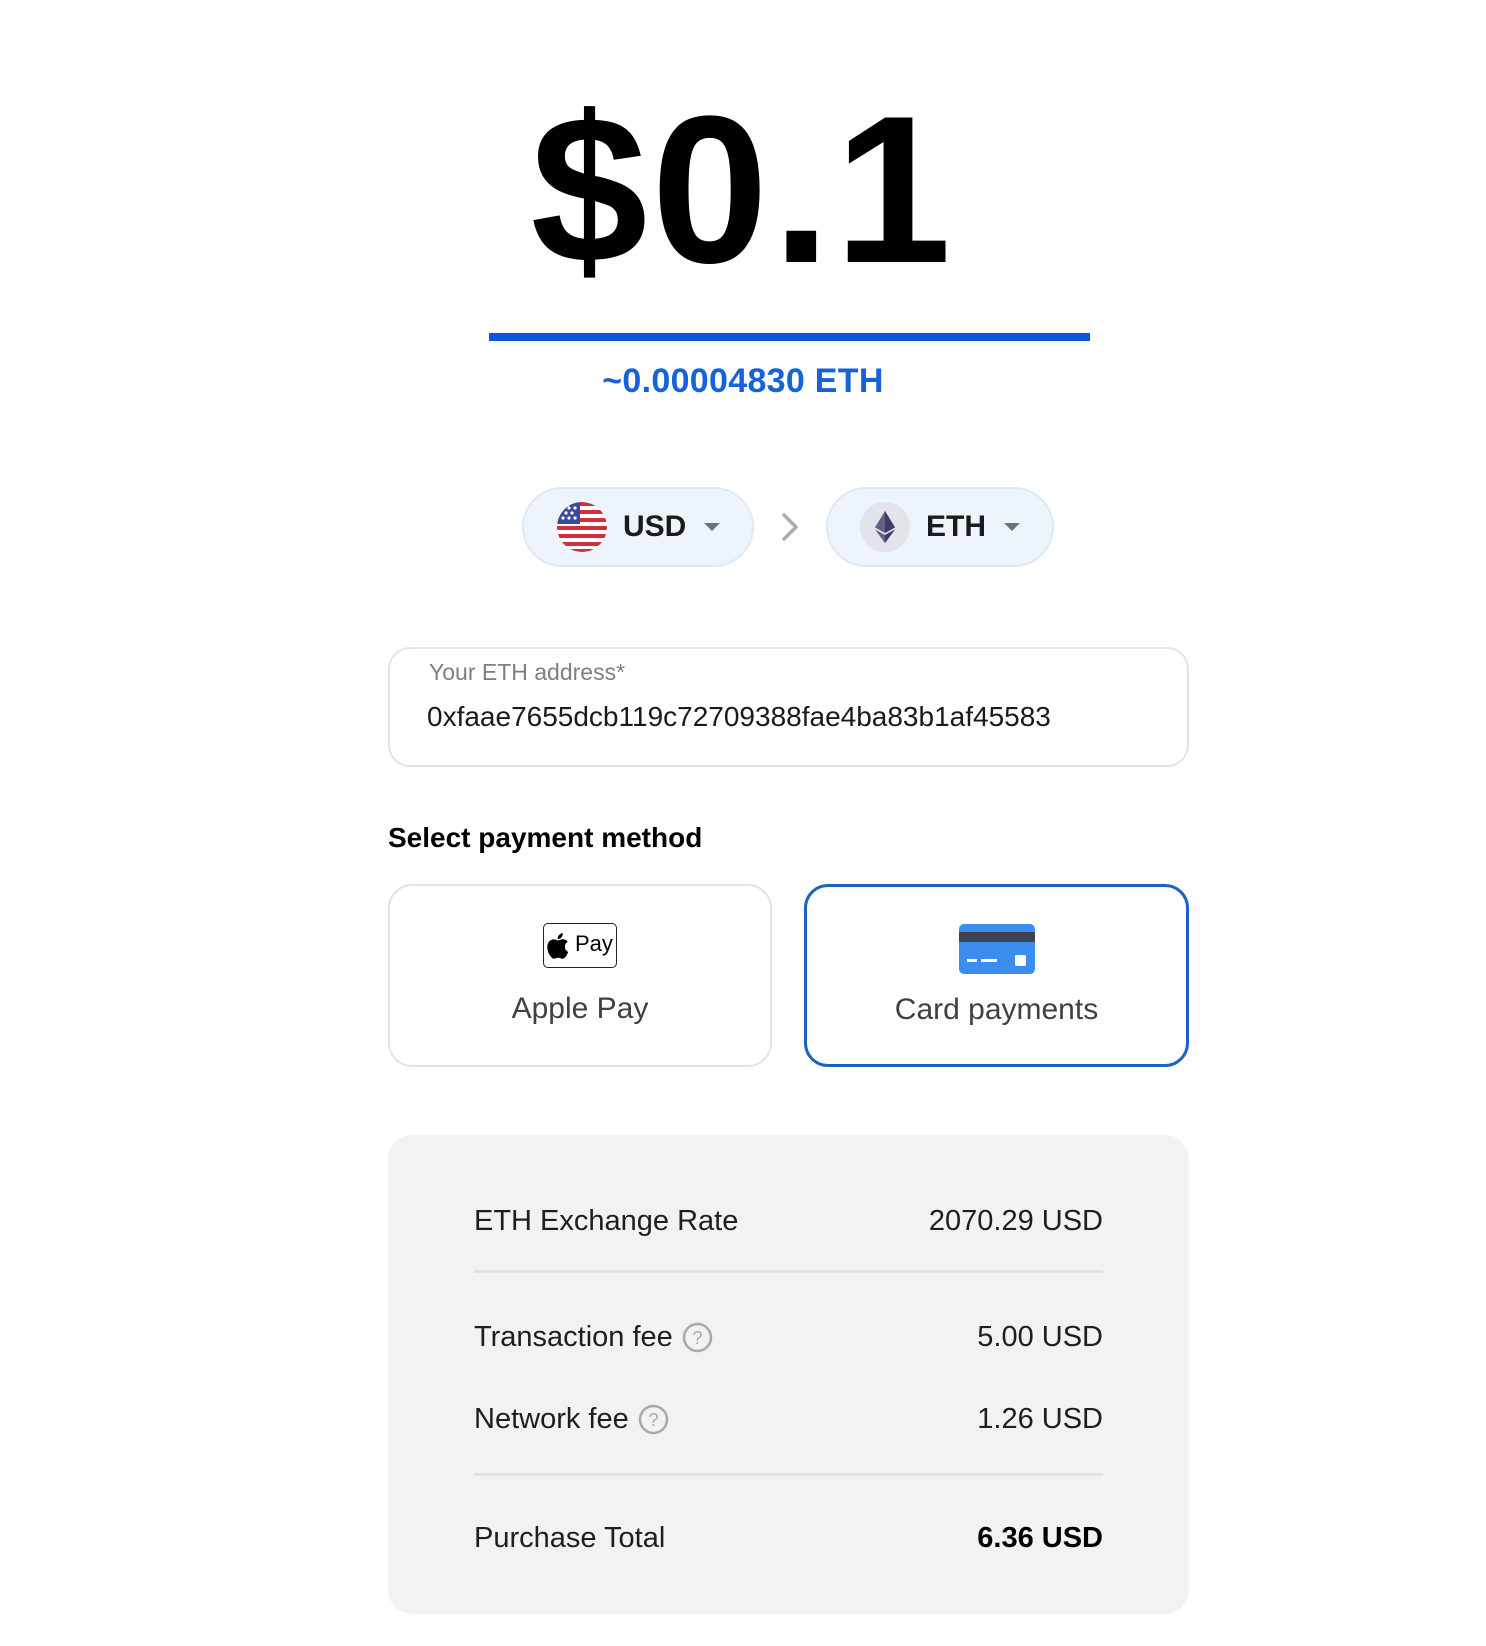  I want to click on apple-pay-option: Pay Apple Pay, so click(580, 975).